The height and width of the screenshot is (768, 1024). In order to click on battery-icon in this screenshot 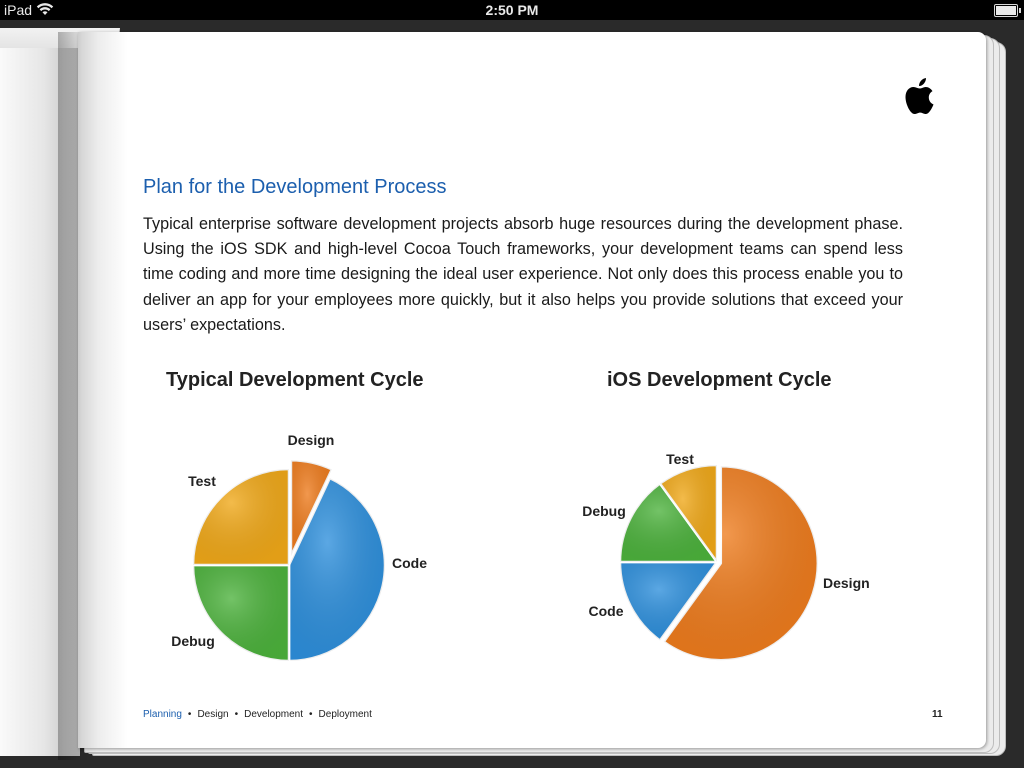, I will do `click(1007, 10)`.